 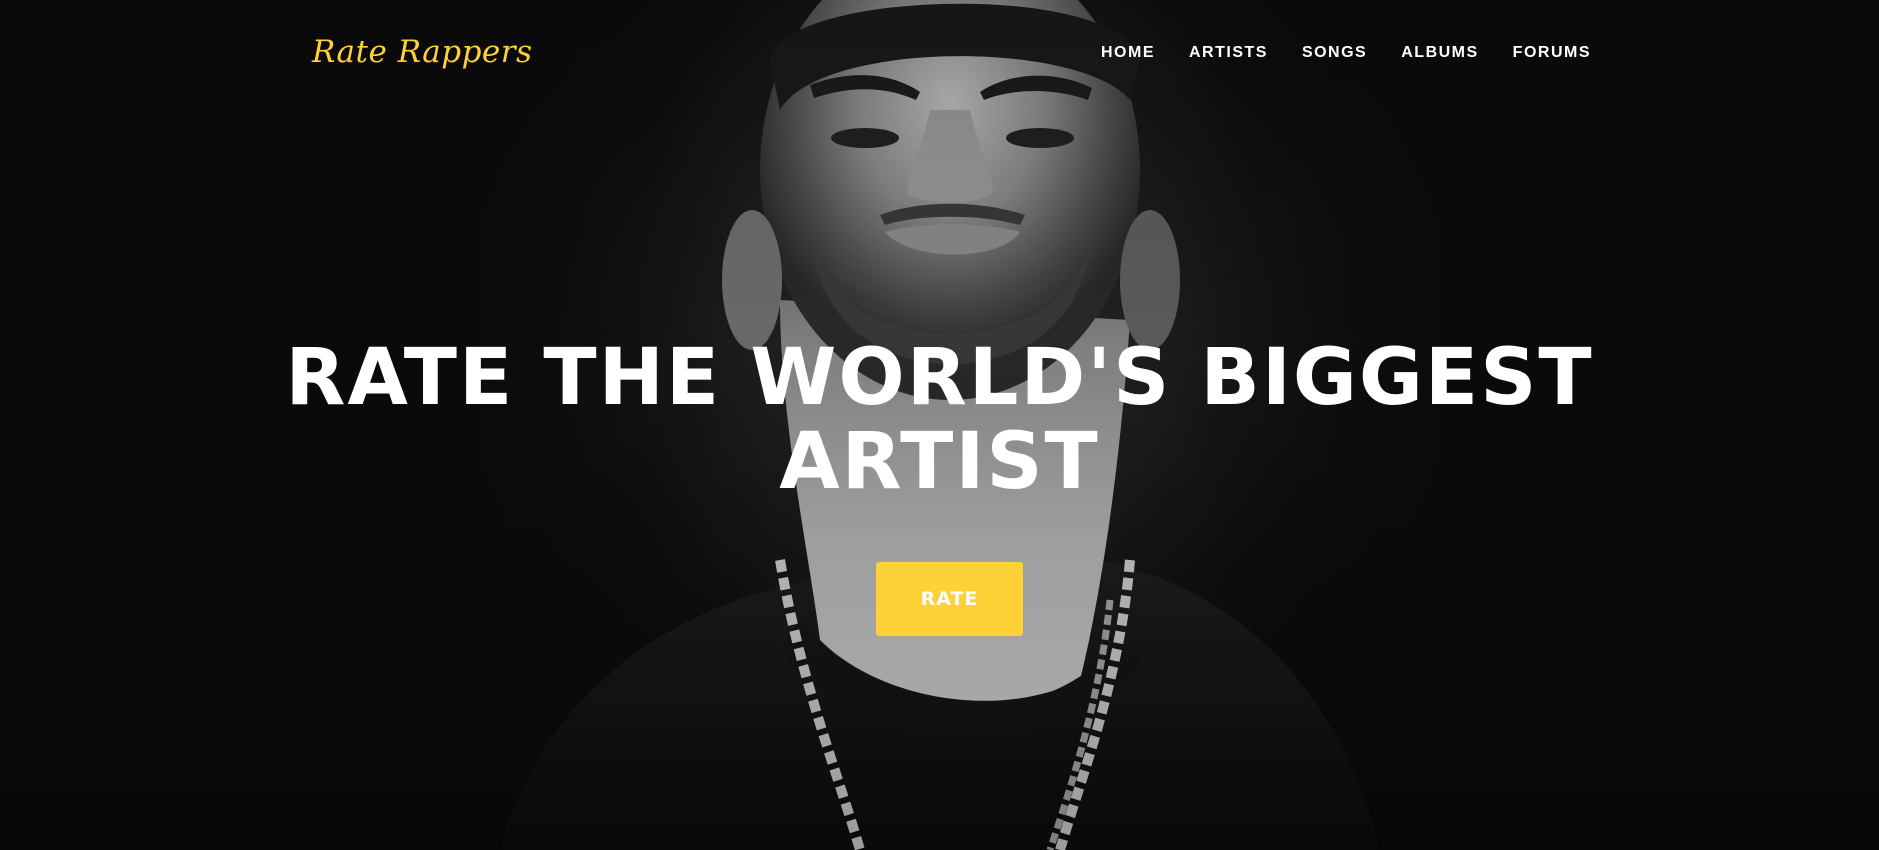 I want to click on nav-link-songs: SONGS, so click(x=1334, y=53).